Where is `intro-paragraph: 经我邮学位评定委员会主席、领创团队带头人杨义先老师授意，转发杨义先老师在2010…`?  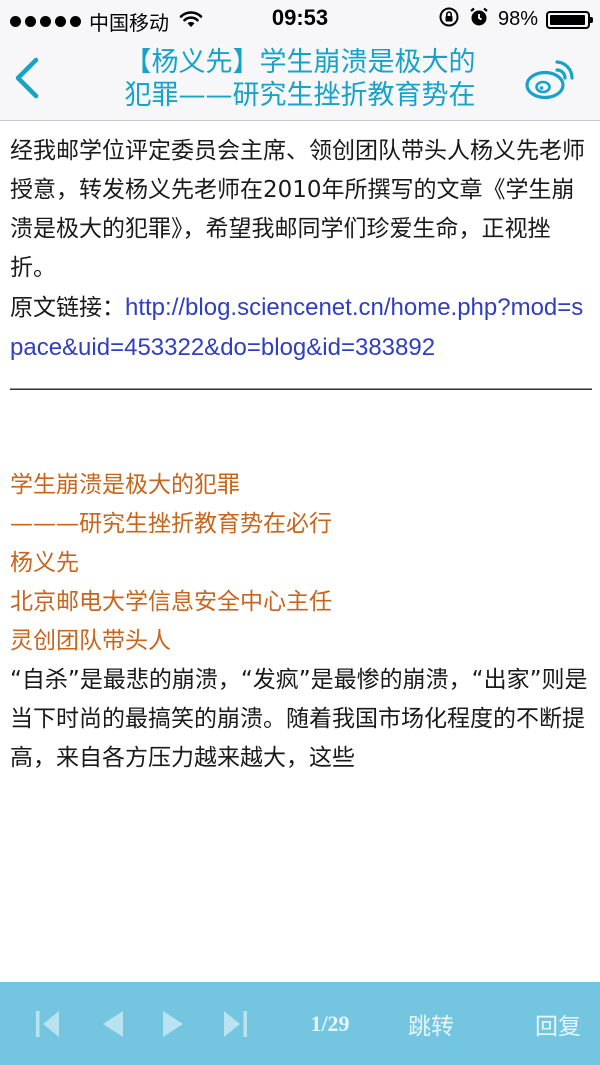
intro-paragraph: 经我邮学位评定委员会主席、领创团队带头人杨义先老师授意，转发杨义先老师在2010… is located at coordinates (297, 209).